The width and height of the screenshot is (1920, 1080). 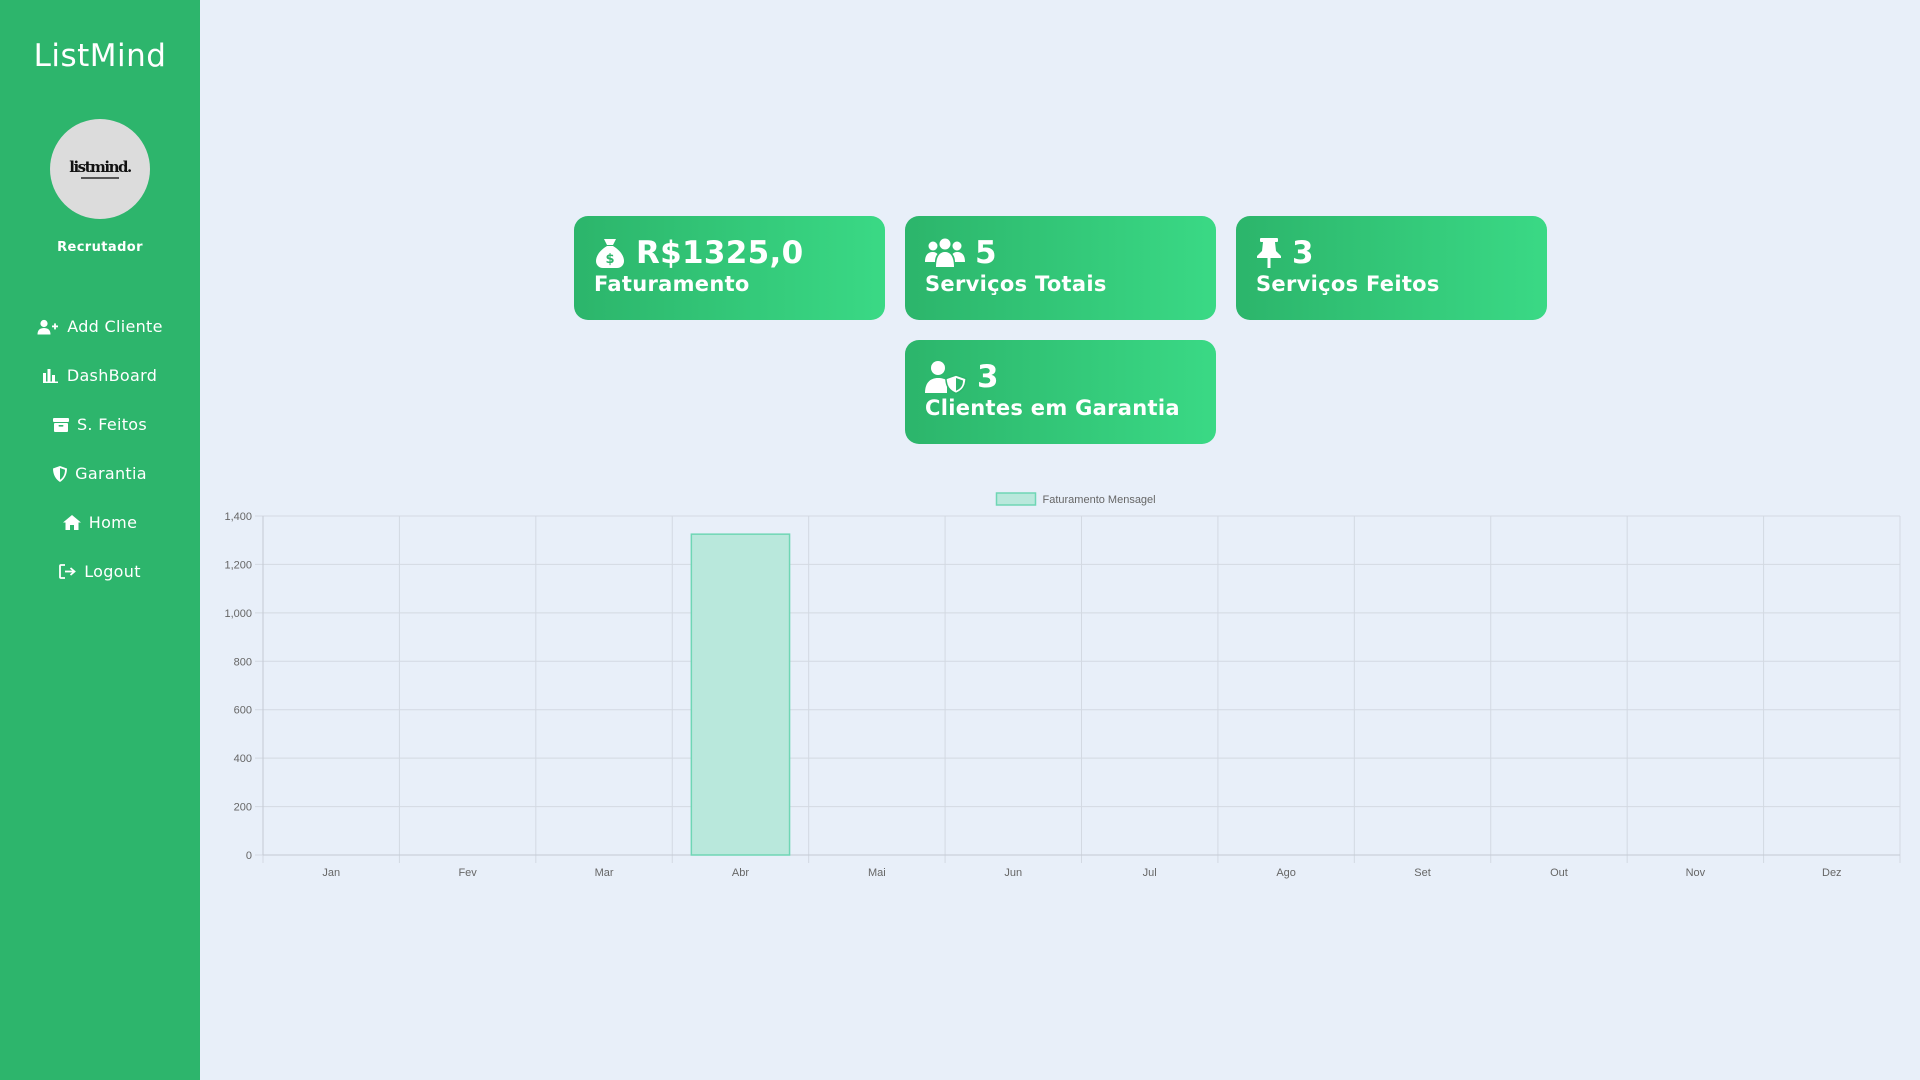 I want to click on legend-swatch, so click(x=1016, y=499).